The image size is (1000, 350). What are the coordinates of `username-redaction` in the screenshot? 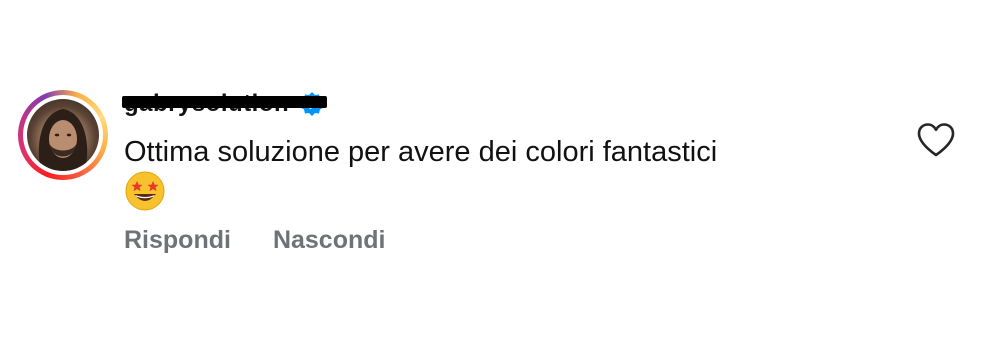 It's located at (225, 102).